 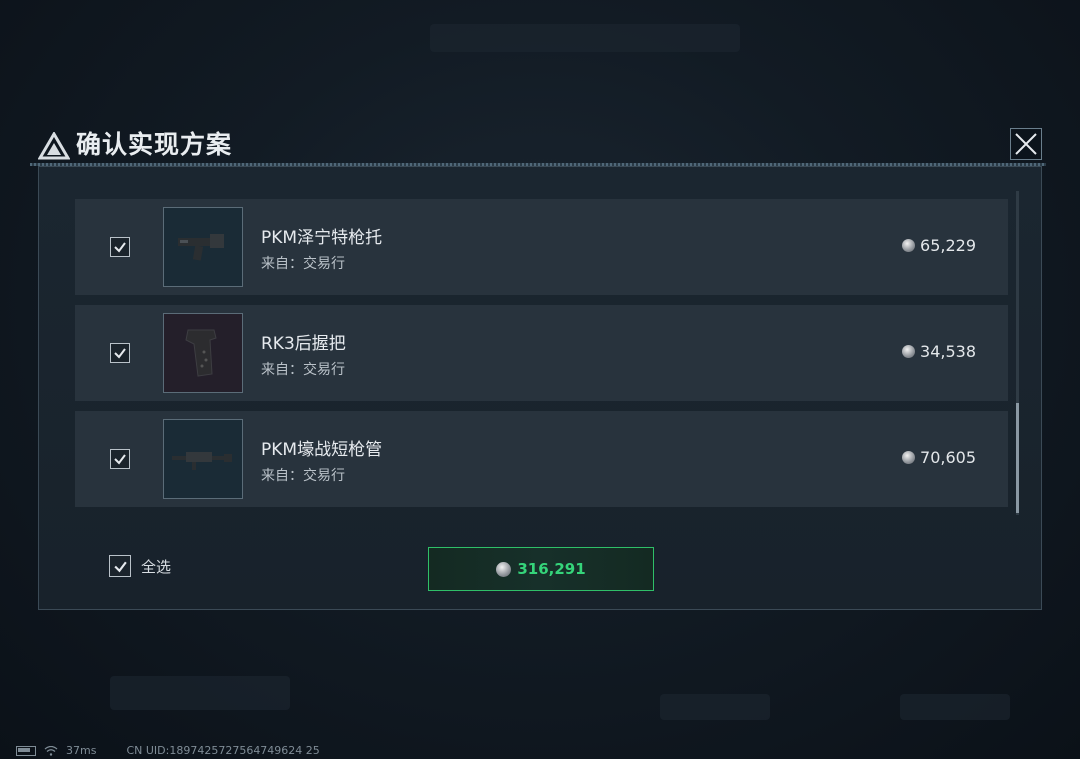 I want to click on price-value: 70,605, so click(x=948, y=457).